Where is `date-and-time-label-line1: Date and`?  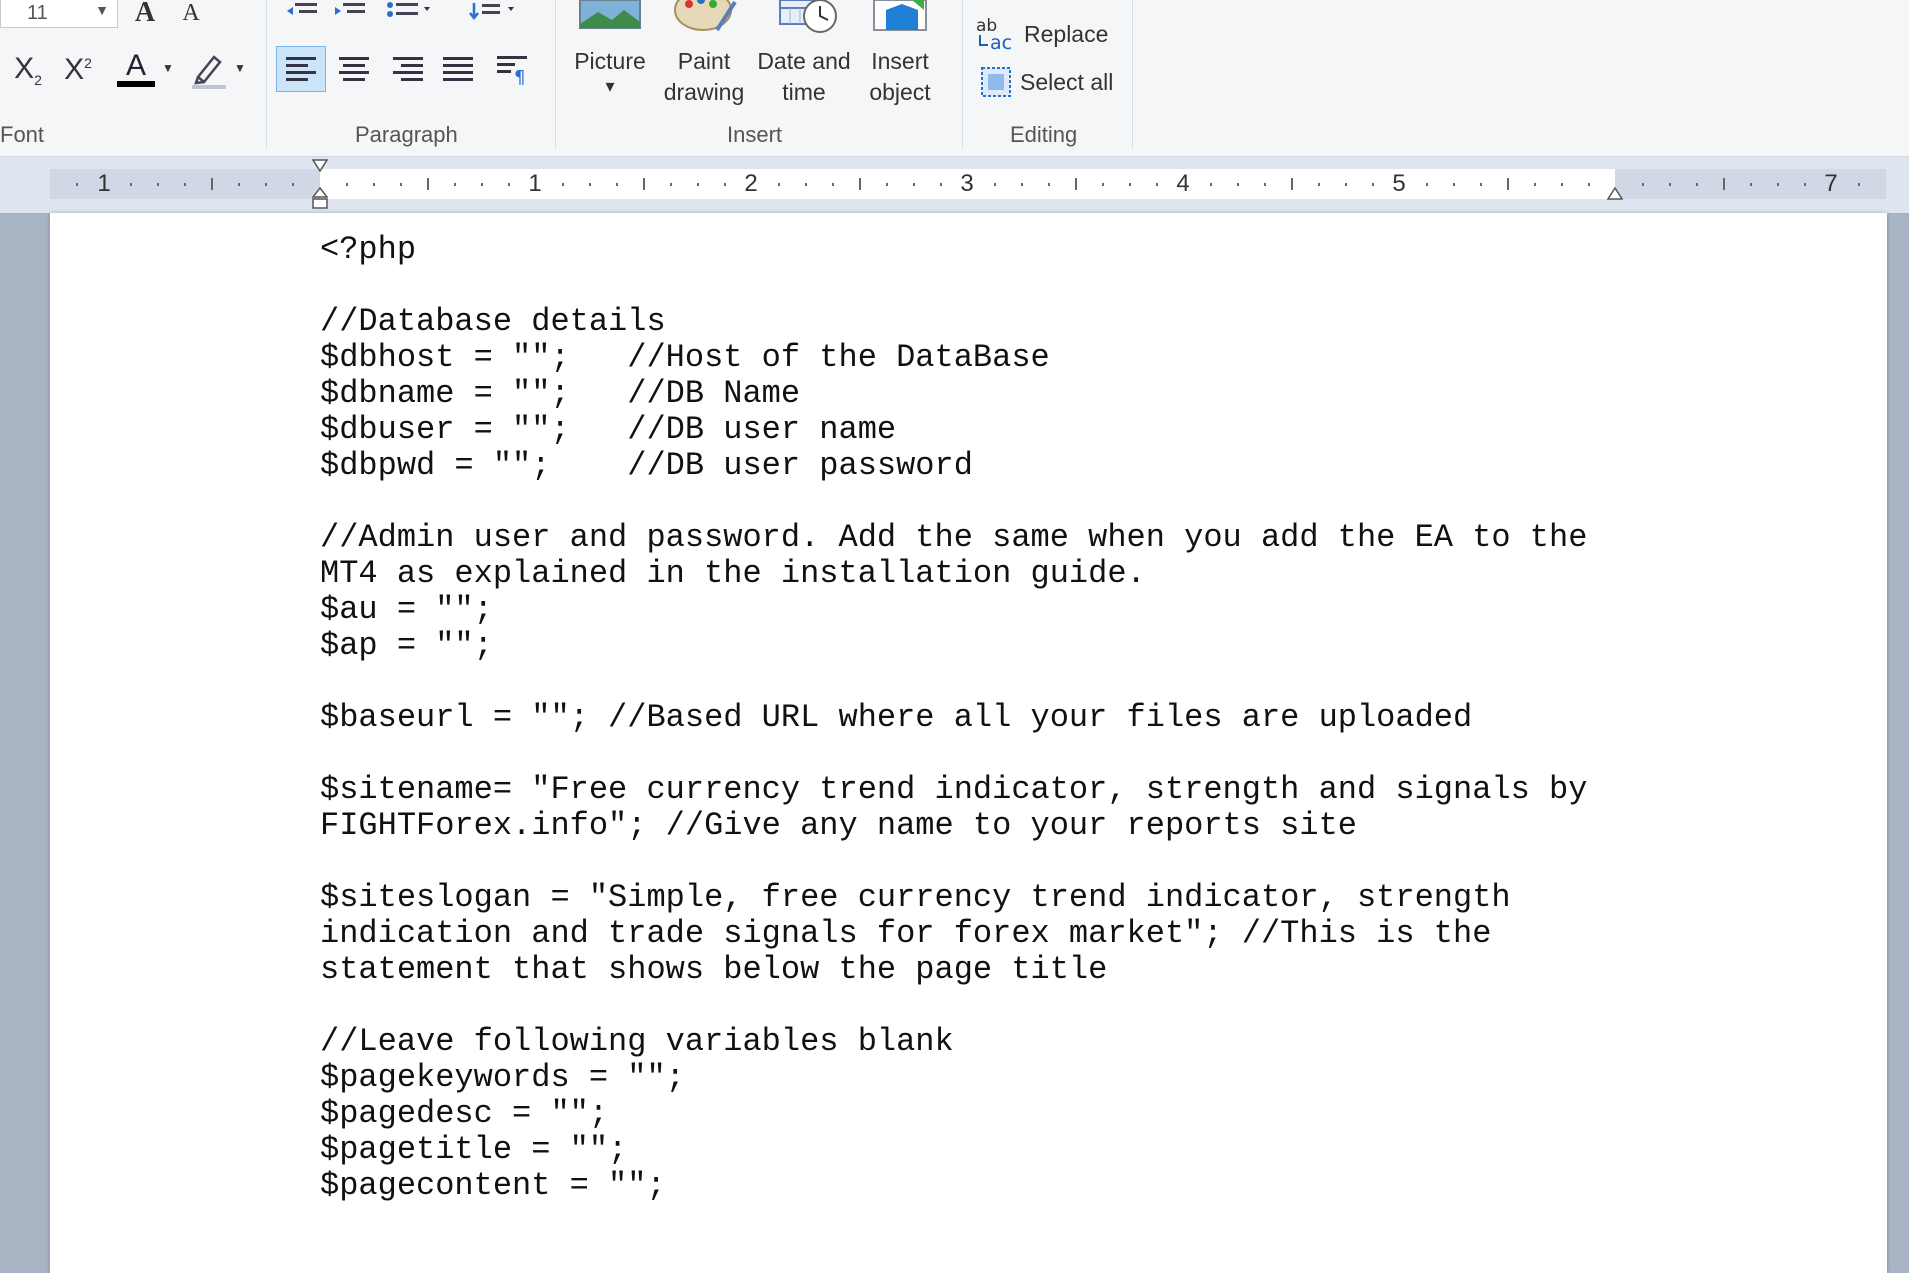 date-and-time-label-line1: Date and is located at coordinates (804, 61).